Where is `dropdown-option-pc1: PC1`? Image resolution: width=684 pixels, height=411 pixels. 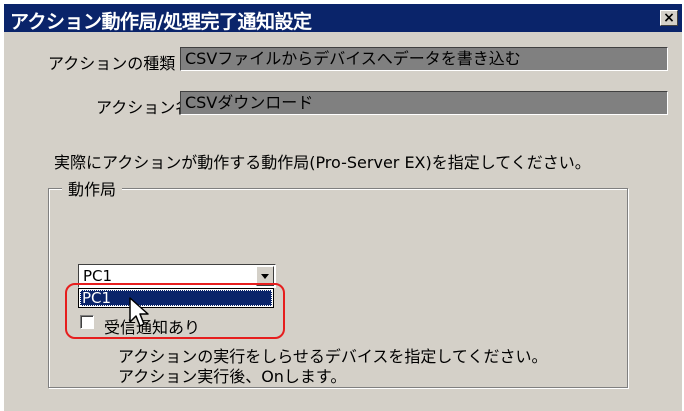 dropdown-option-pc1: PC1 is located at coordinates (176, 298).